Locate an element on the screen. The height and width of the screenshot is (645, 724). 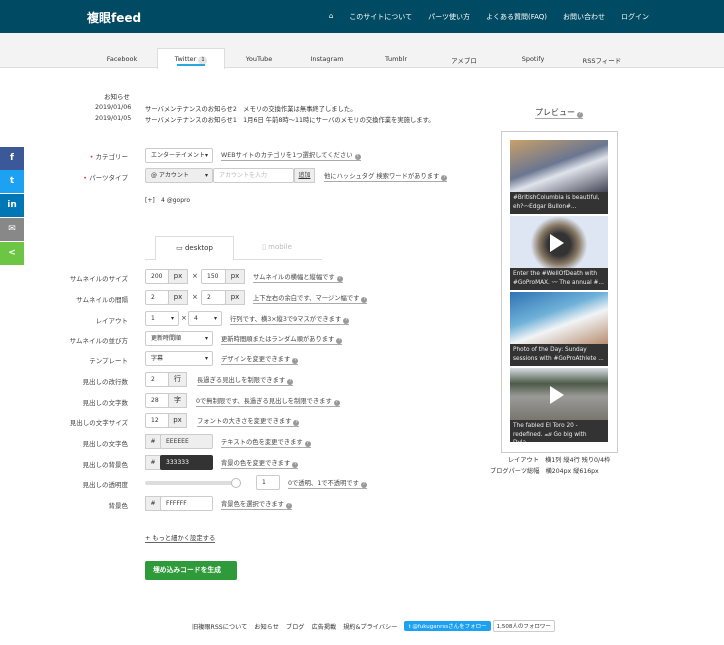
order-help: 更新時間順またはランダム順があります? is located at coordinates (282, 340).